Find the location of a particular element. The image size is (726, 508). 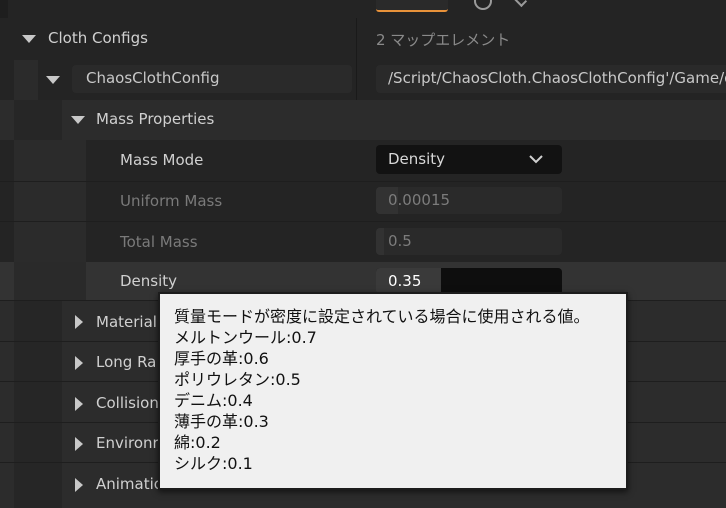

total-mass-row: Total Mass 0.5 is located at coordinates (363, 242).